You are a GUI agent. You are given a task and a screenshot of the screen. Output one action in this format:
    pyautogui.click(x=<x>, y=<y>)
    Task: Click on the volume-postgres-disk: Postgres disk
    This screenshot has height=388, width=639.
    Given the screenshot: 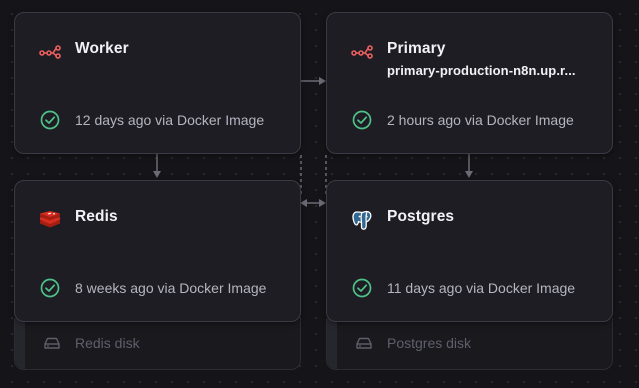 What is the action you would take?
    pyautogui.click(x=469, y=344)
    